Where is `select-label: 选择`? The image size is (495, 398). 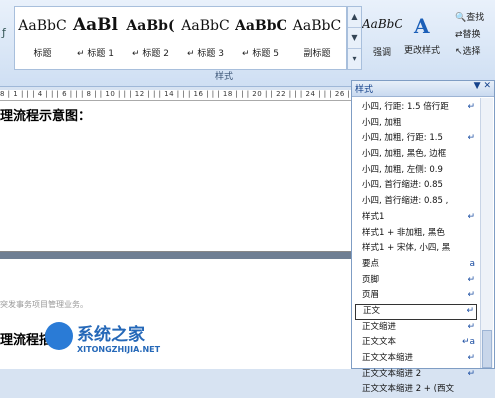
select-label: 选择 is located at coordinates (471, 52).